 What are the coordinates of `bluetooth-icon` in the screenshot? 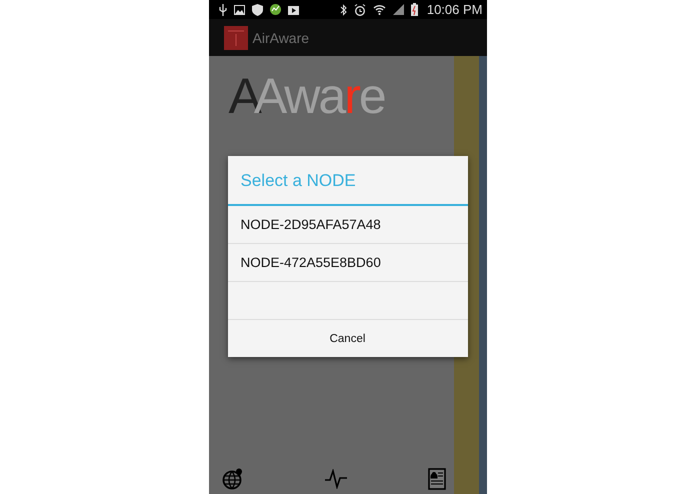 It's located at (343, 10).